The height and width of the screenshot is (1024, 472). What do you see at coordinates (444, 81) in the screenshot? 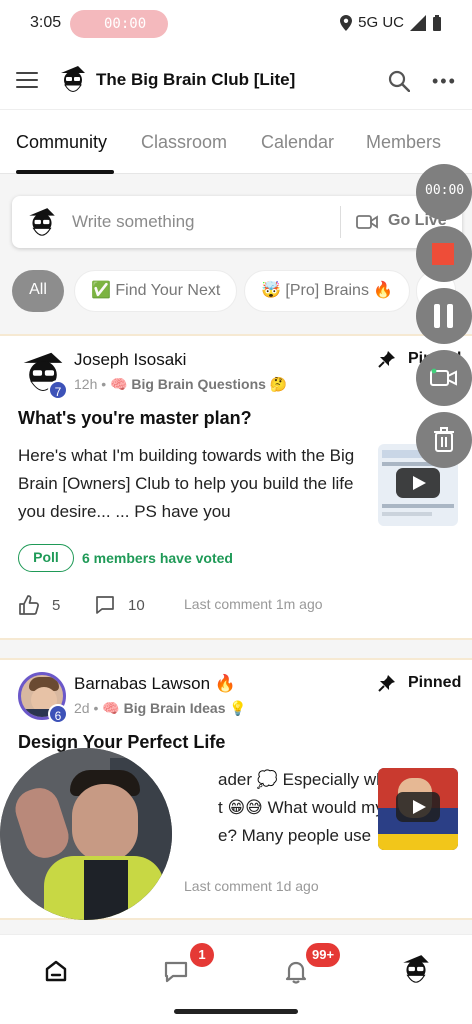
I see `more-icon: •••` at bounding box center [444, 81].